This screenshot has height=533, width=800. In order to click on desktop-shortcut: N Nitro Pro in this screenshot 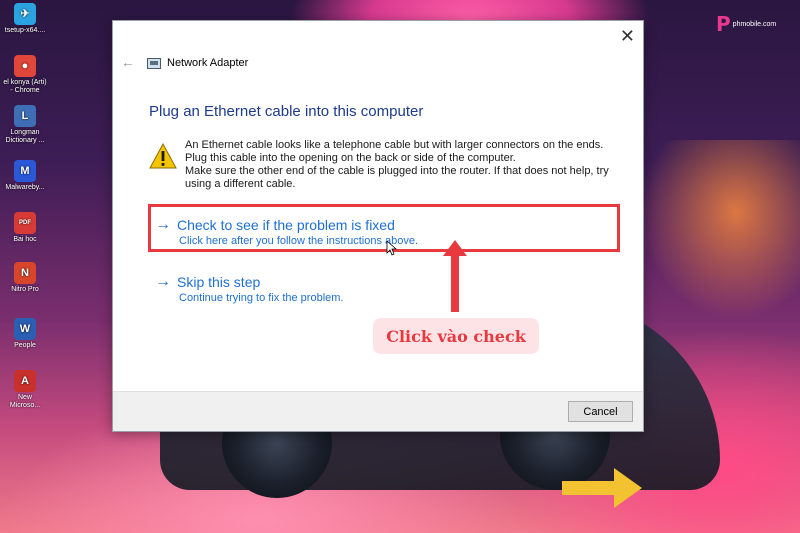, I will do `click(25, 278)`.